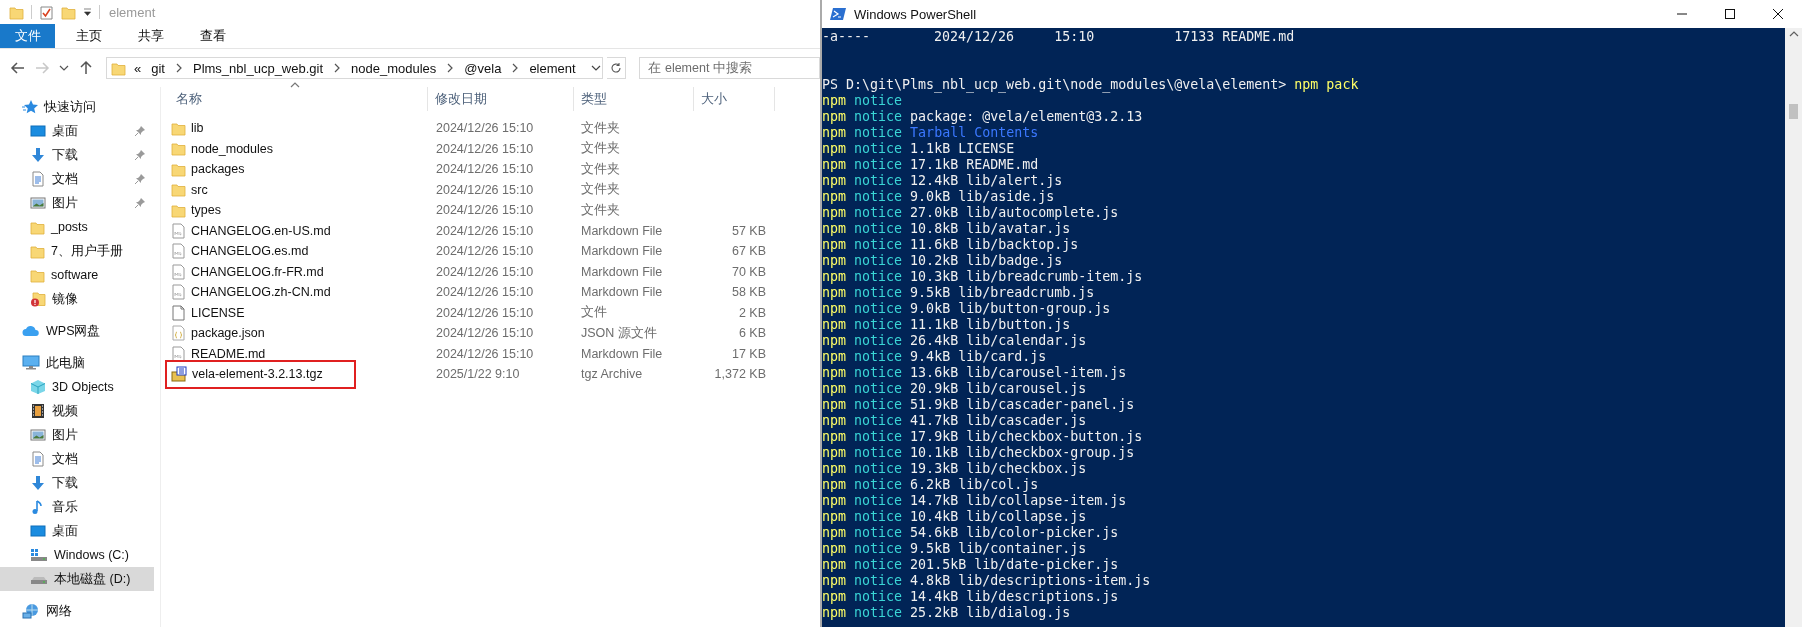 Image resolution: width=1802 pixels, height=627 pixels. I want to click on network-icon, so click(31, 611).